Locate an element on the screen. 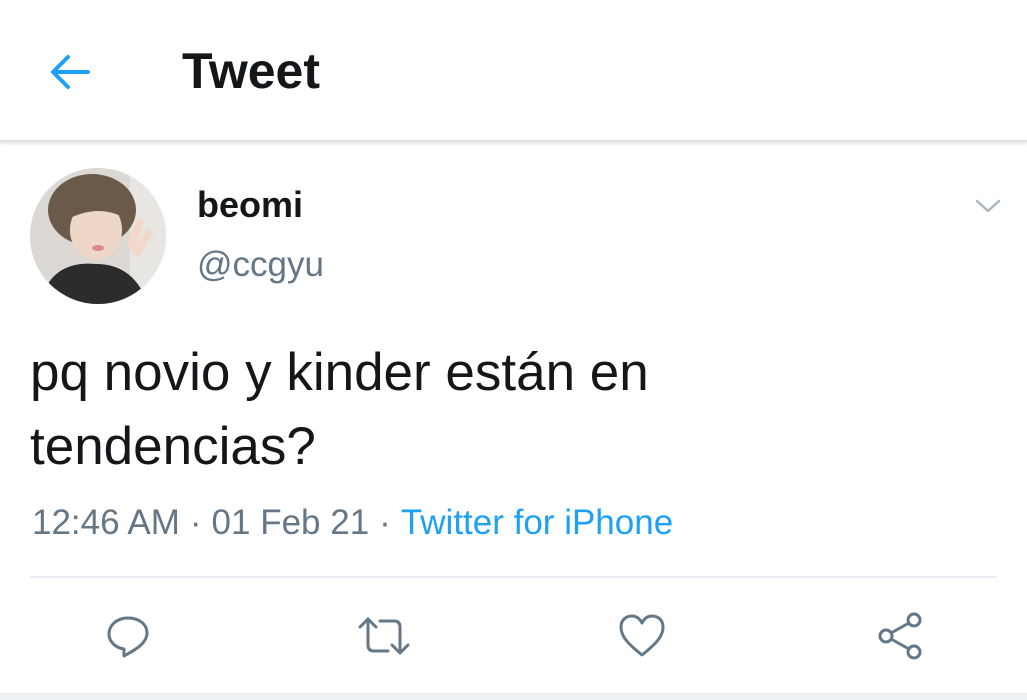  page-title: Tweet is located at coordinates (251, 71).